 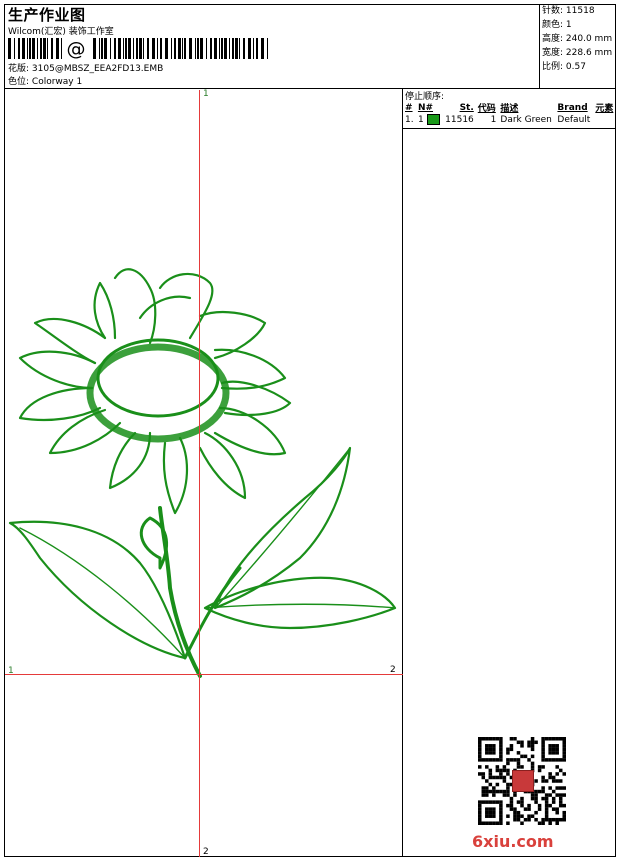 I want to click on vertical-crosshair, so click(x=199, y=473).